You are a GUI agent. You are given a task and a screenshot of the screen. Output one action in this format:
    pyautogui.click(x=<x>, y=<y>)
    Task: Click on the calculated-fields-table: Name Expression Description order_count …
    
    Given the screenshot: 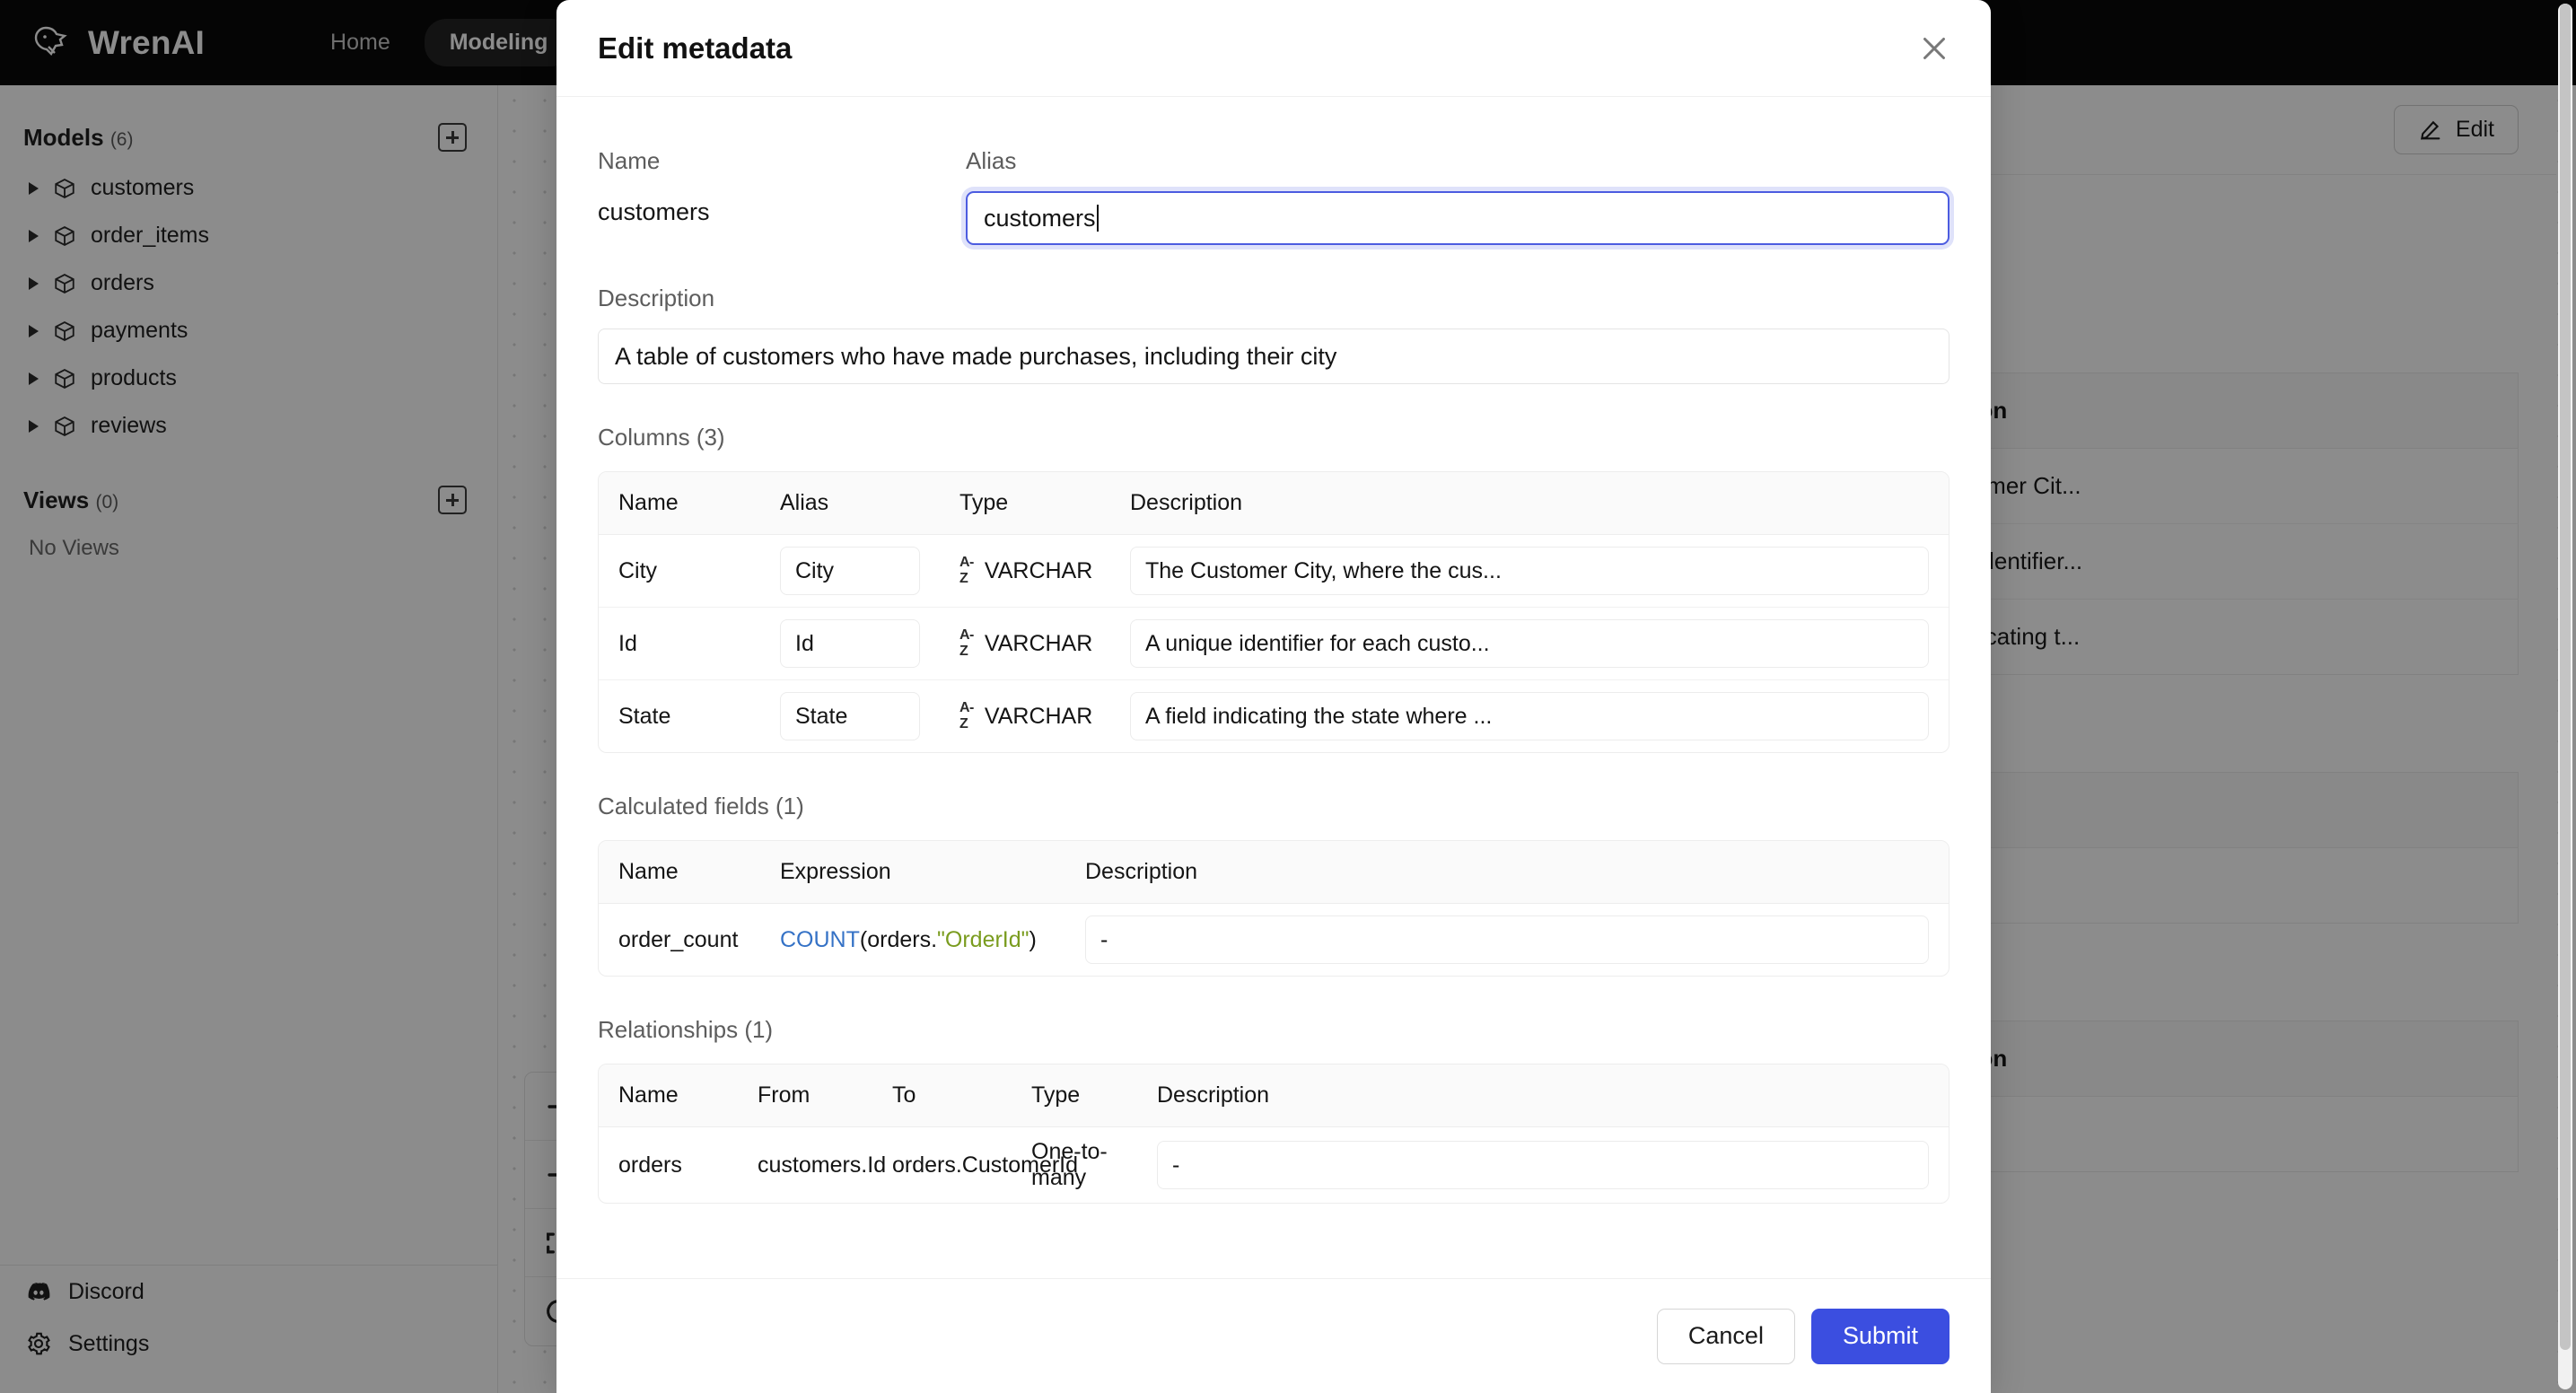 What is the action you would take?
    pyautogui.click(x=1274, y=909)
    